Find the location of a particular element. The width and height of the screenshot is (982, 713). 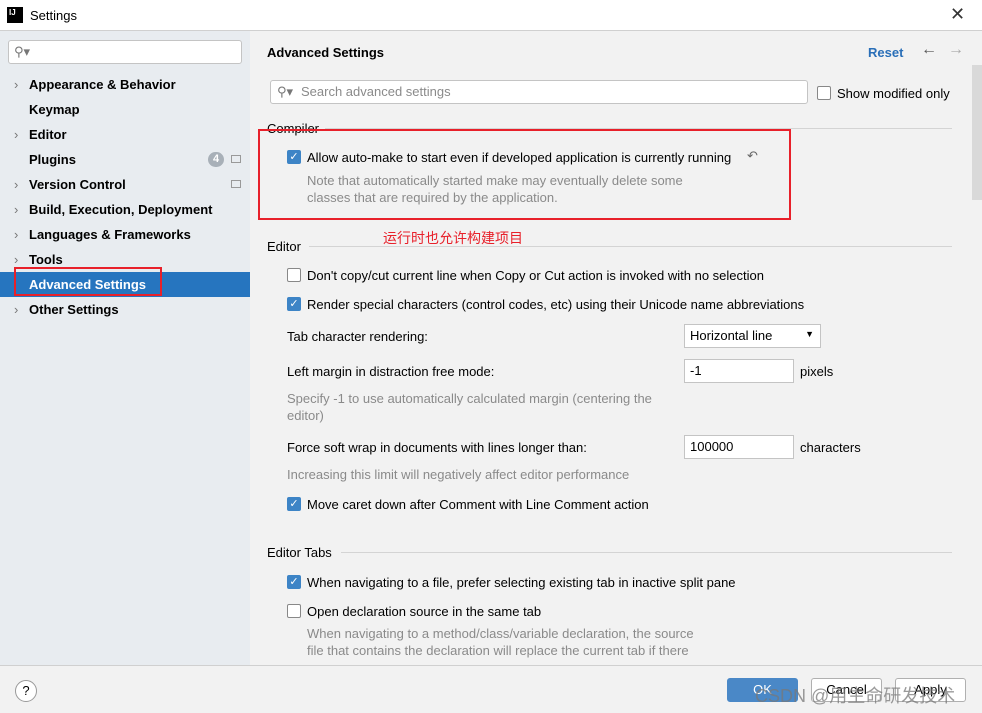

sidebar-item-plugins: Plugins 4 is located at coordinates (125, 159).